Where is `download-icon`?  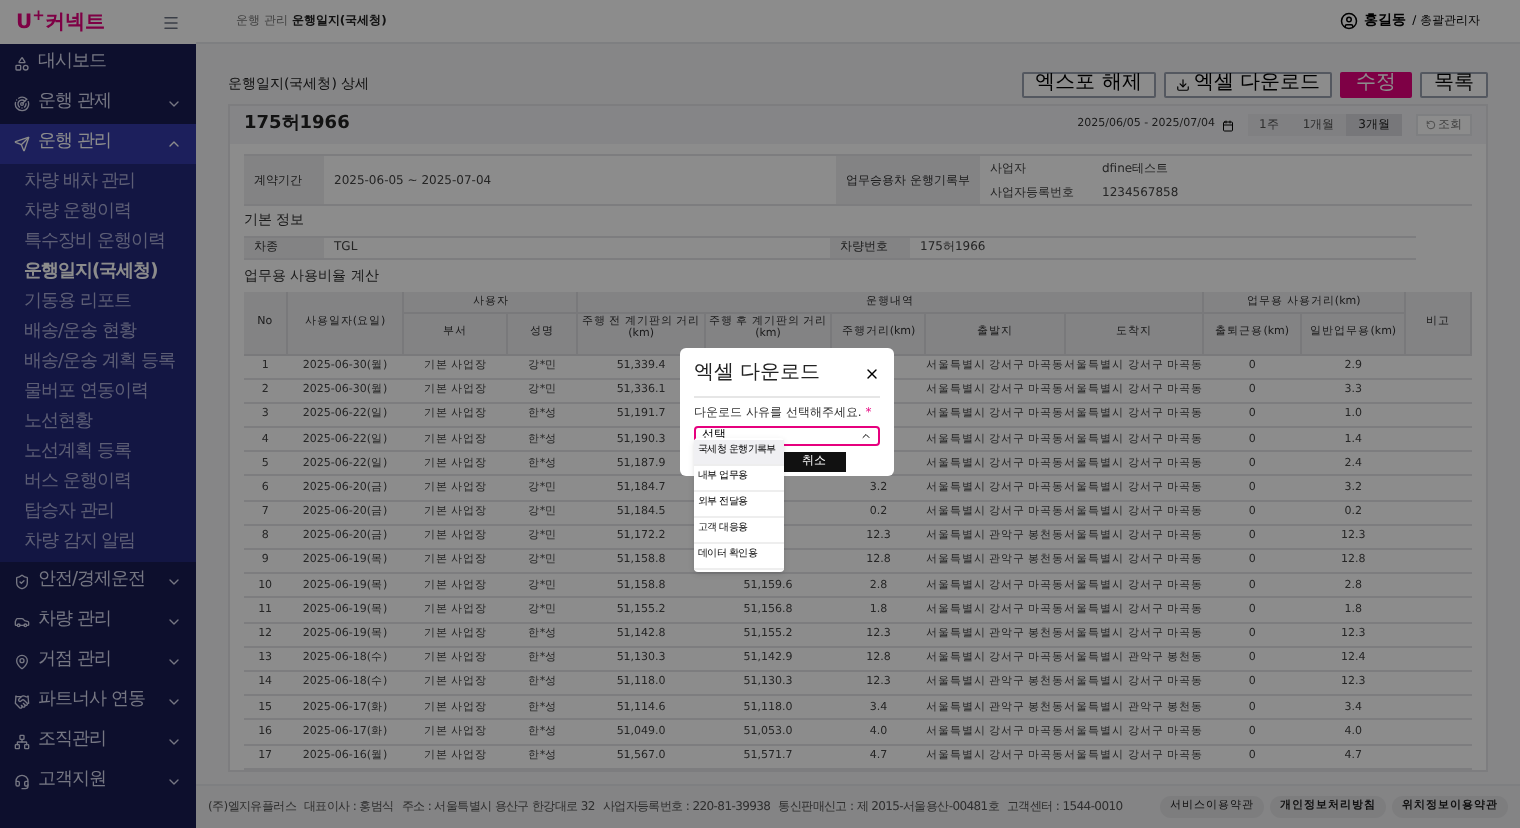
download-icon is located at coordinates (1182, 84).